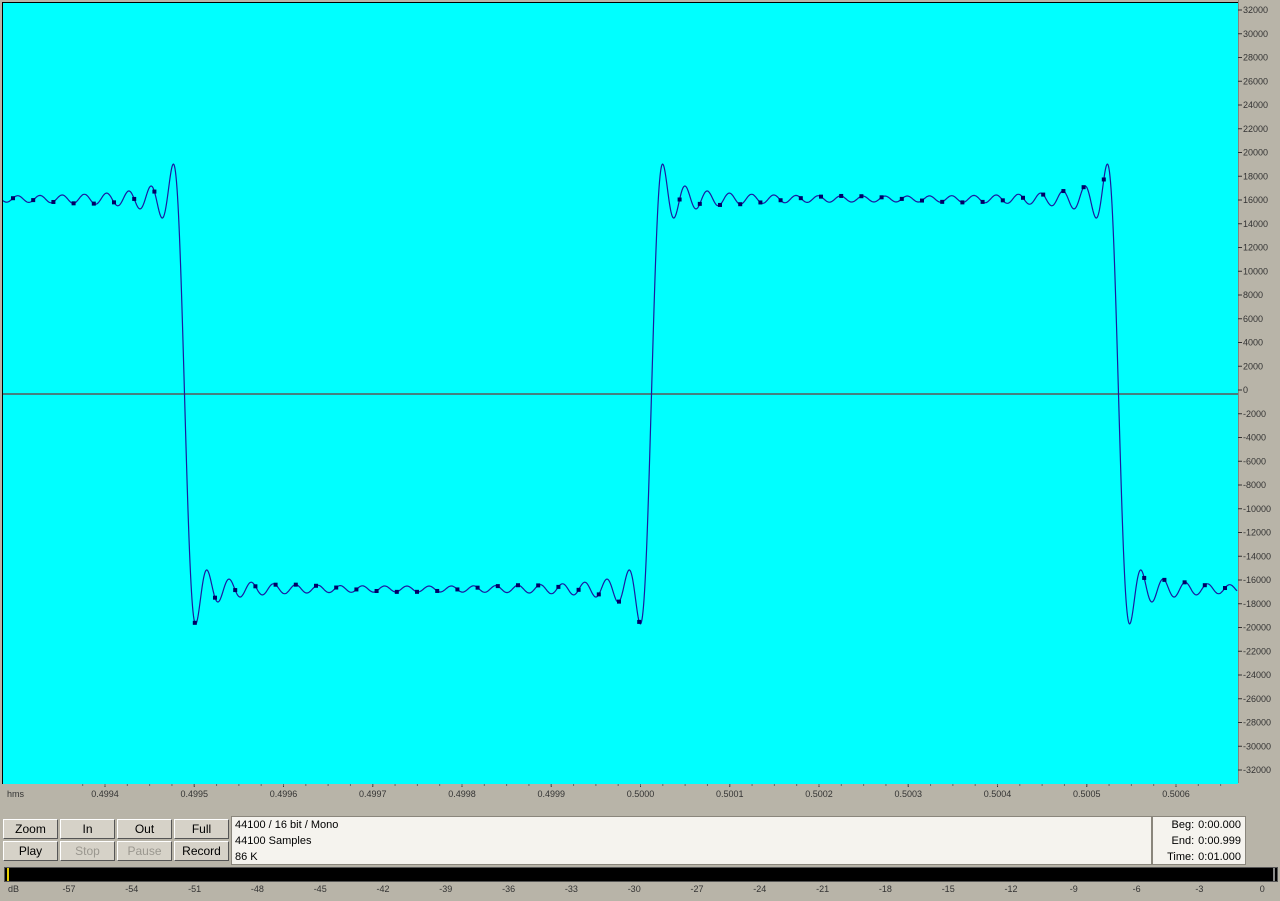 This screenshot has width=1280, height=901. Describe the element at coordinates (1255, 34) in the screenshot. I see `y-tick-label: 30000` at that location.